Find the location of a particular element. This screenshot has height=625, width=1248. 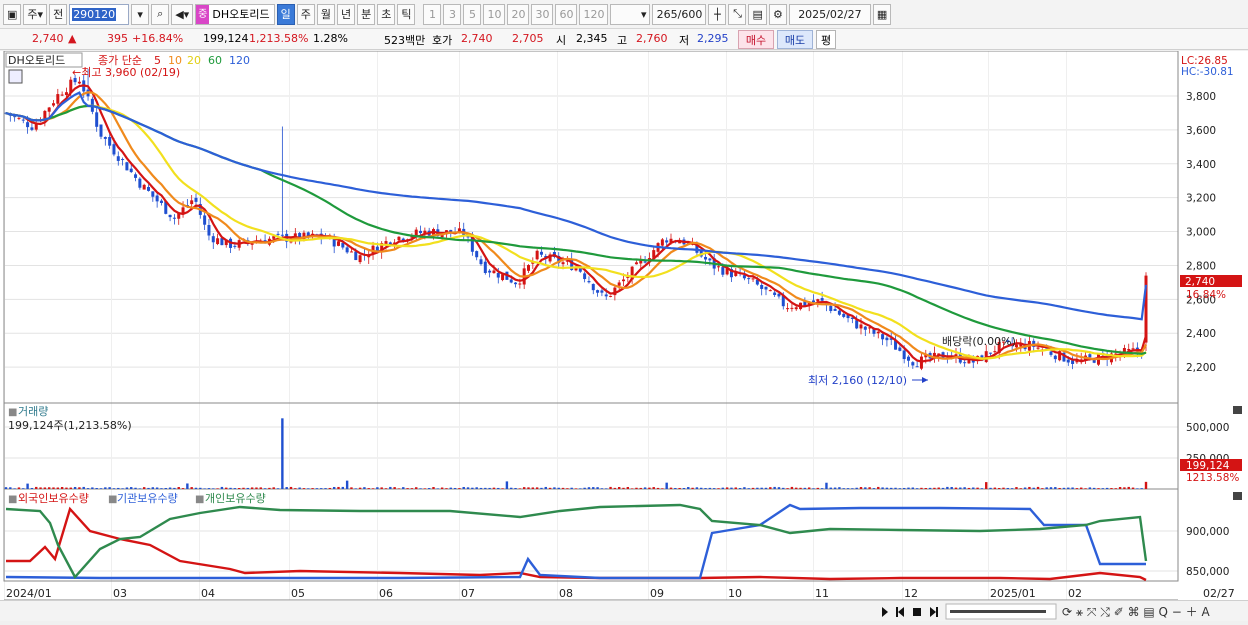

count-box: 265/600 is located at coordinates (679, 14).